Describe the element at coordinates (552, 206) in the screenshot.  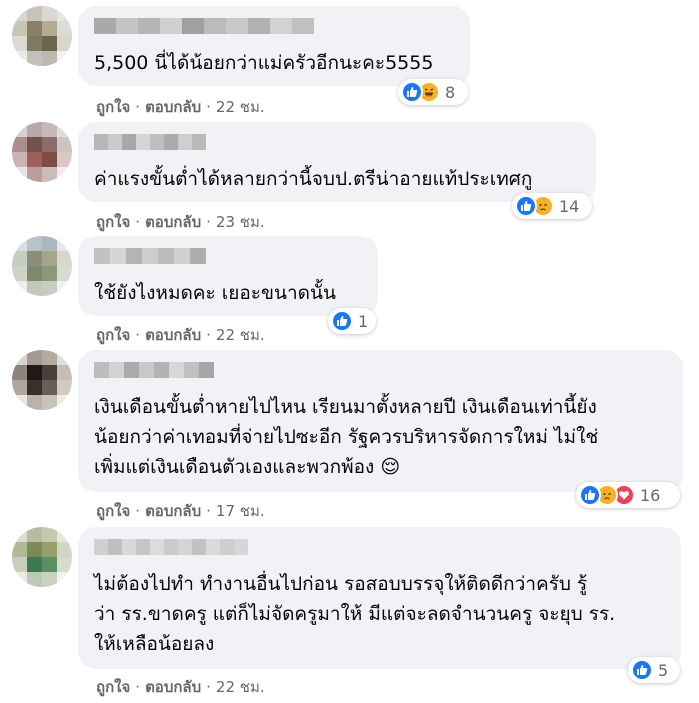
I see `reaction-summary: 14` at that location.